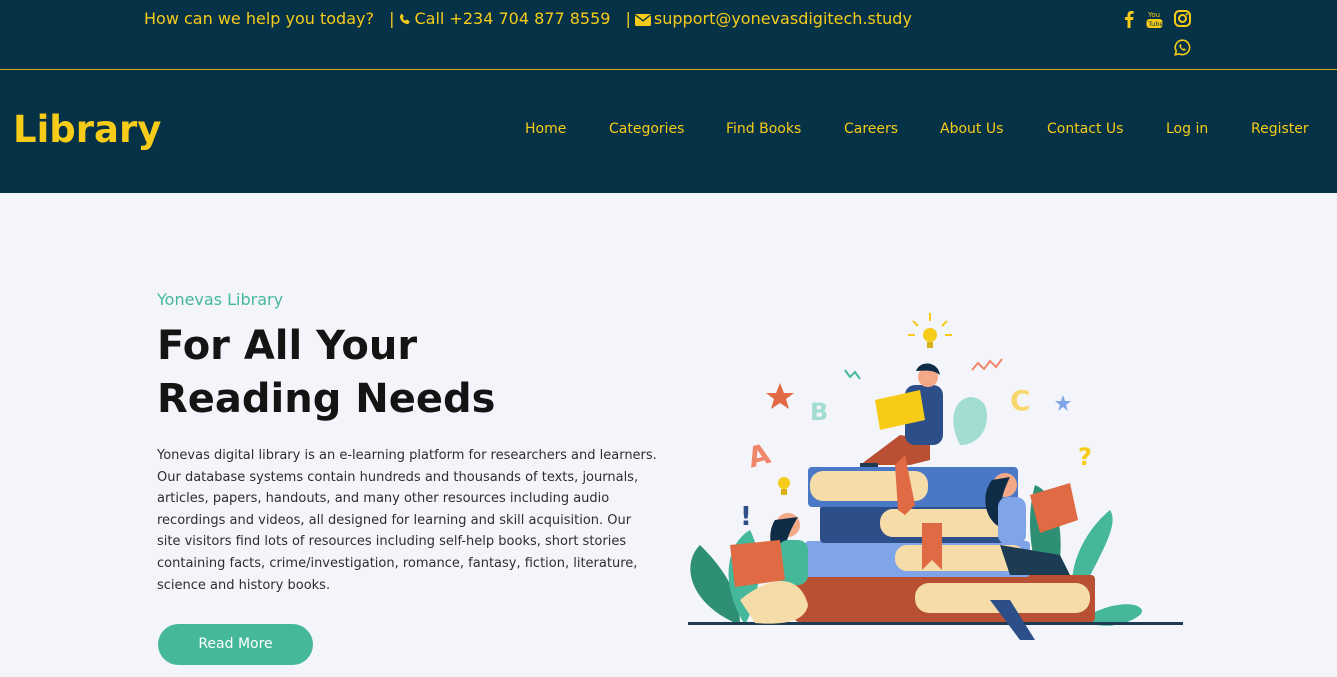  I want to click on nav-item-find-books: Find Books, so click(763, 129).